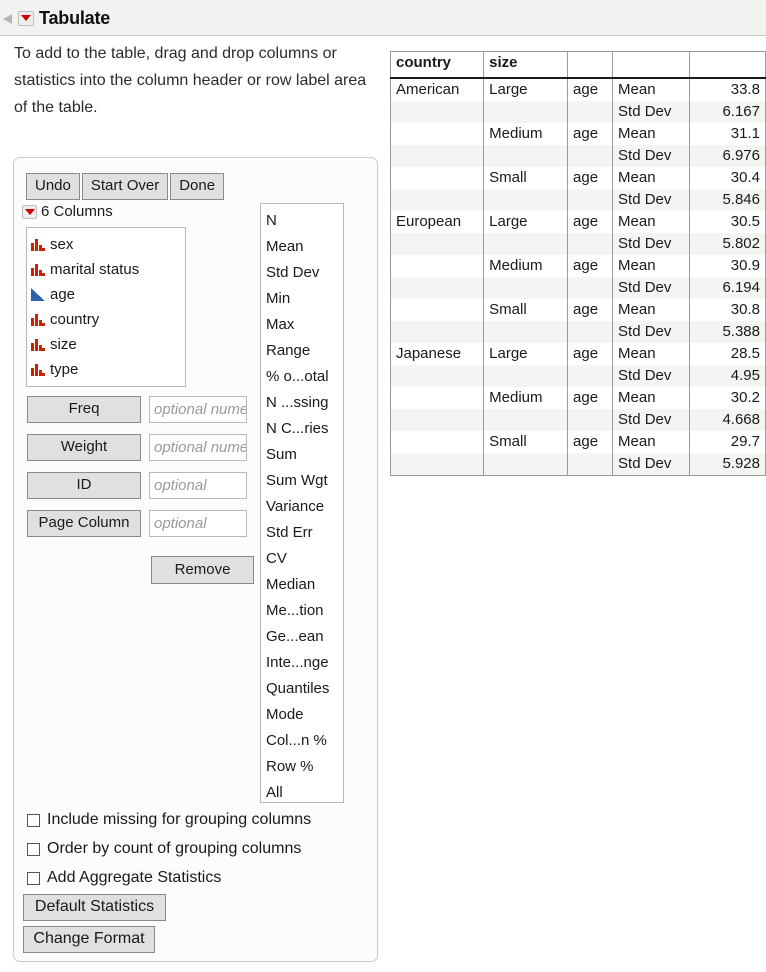  I want to click on include-missing-checkbox, so click(33, 820).